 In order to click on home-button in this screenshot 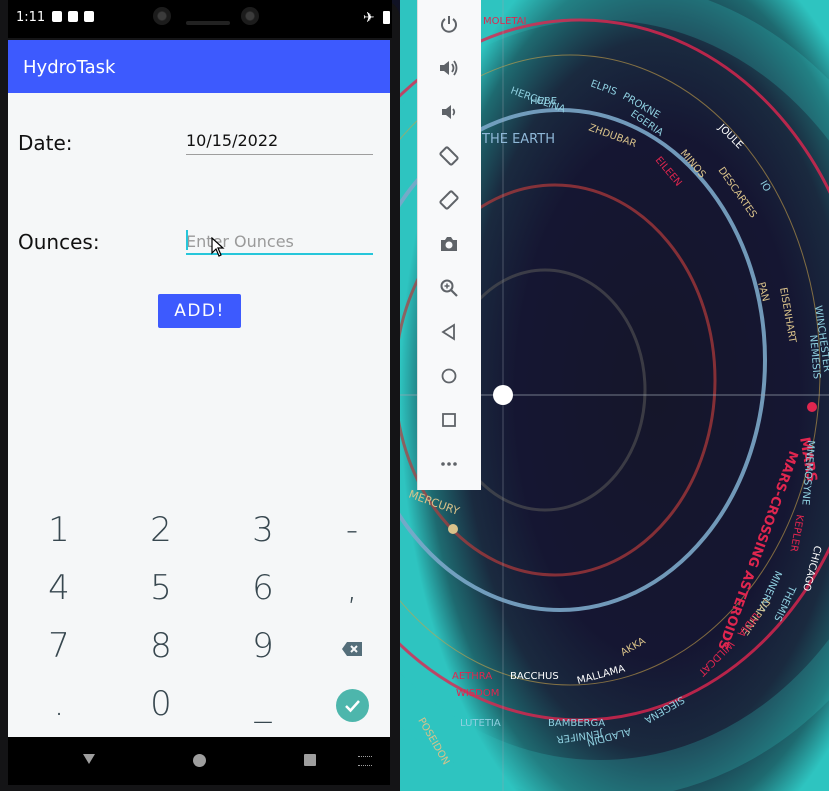, I will do `click(449, 376)`.